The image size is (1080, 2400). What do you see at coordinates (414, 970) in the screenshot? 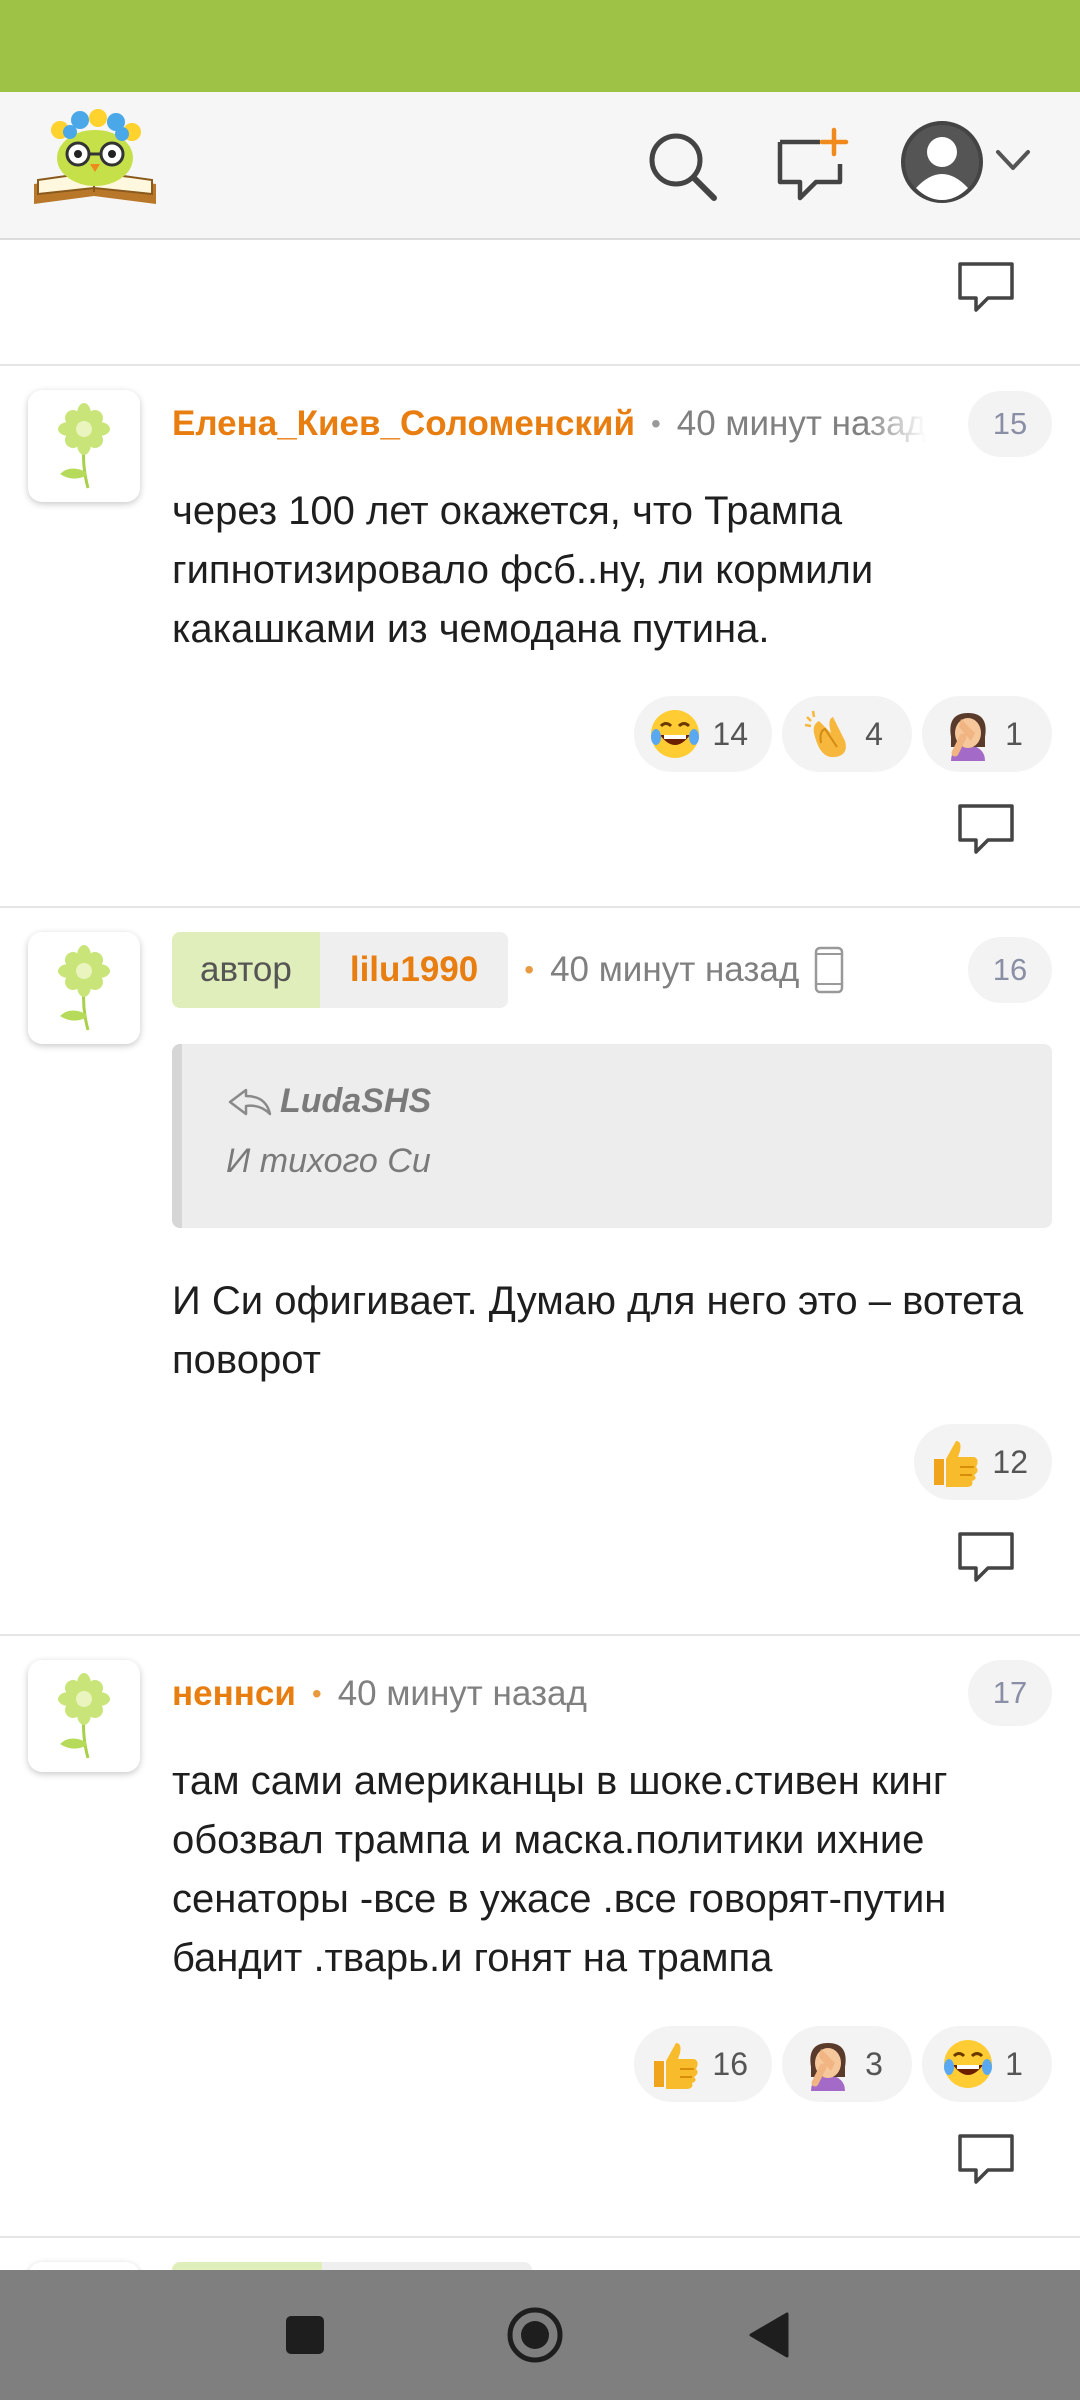
I see `comment-username: lilu1990` at bounding box center [414, 970].